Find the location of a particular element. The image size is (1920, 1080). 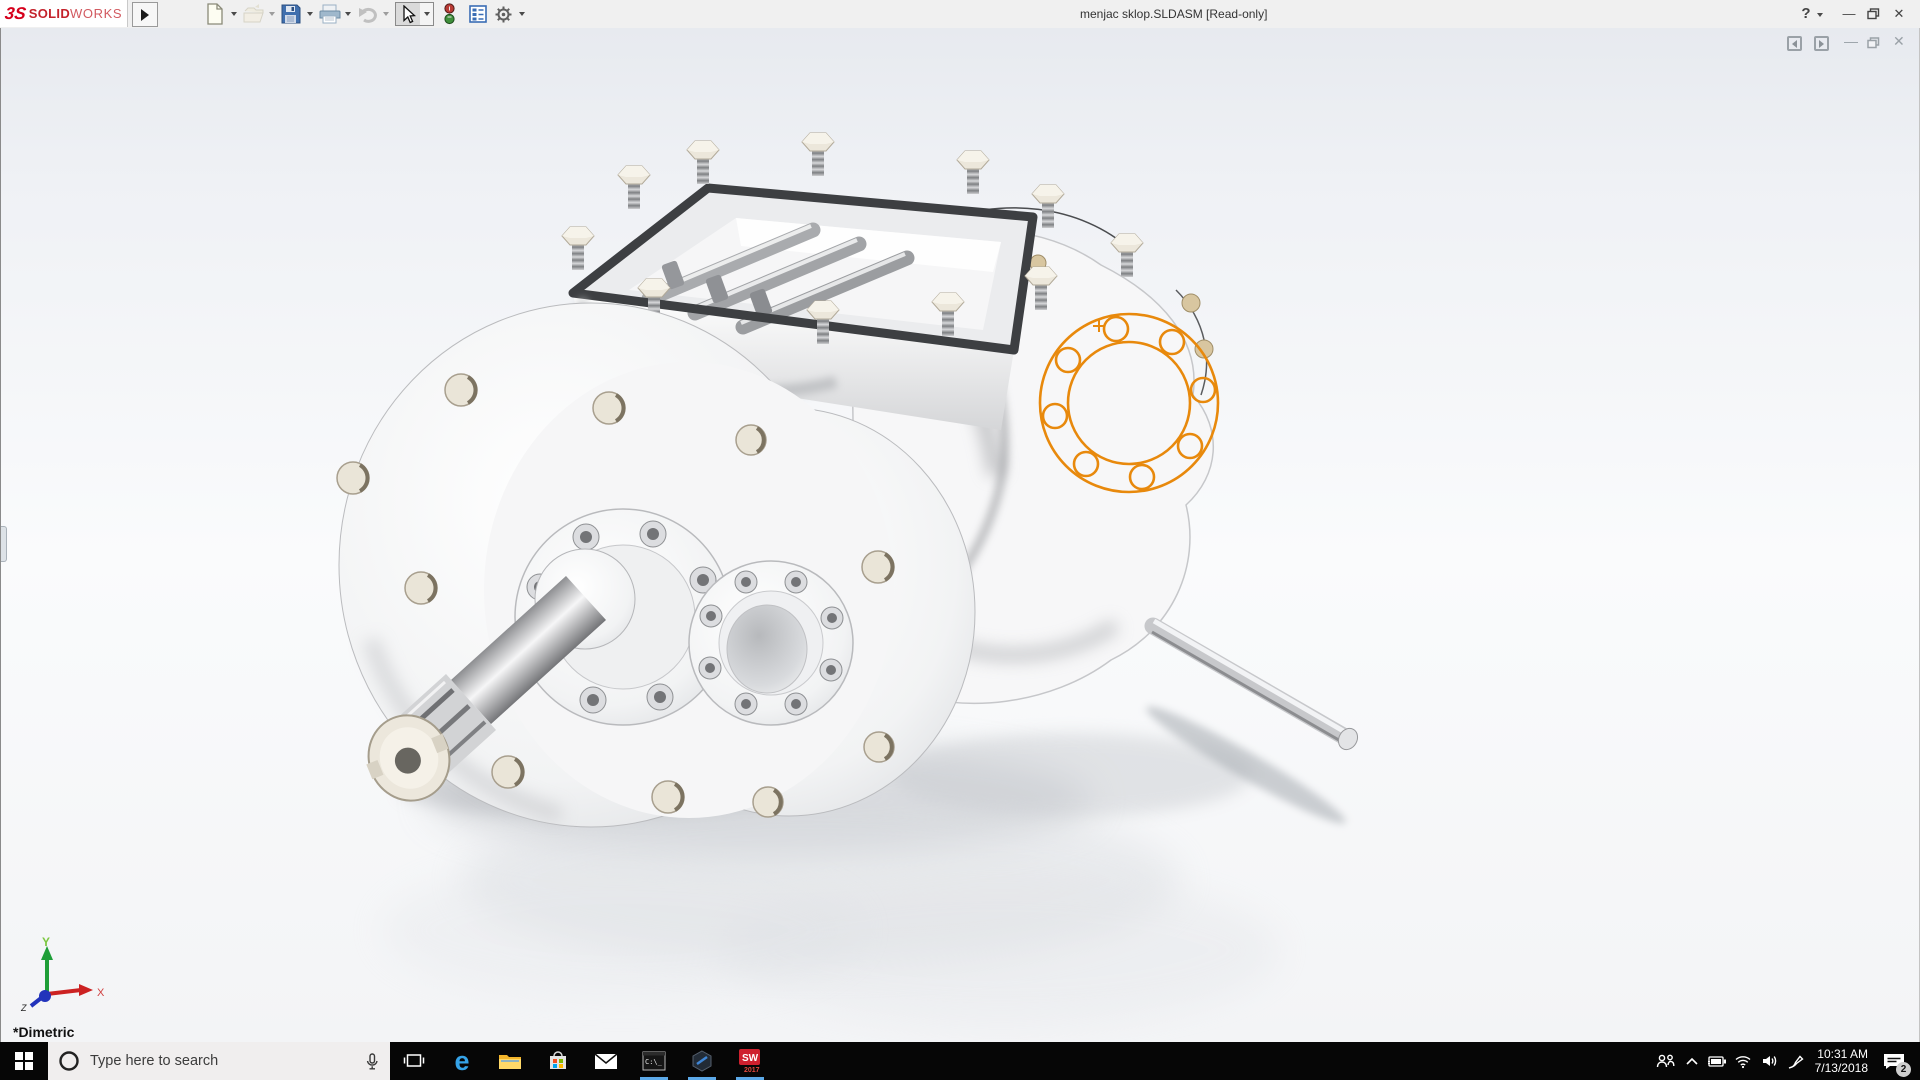

command-prompt-icon: C:\_ is located at coordinates (654, 1061).